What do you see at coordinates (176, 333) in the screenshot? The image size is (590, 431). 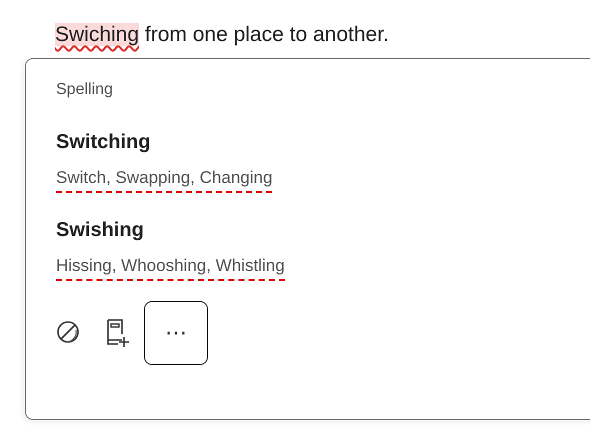 I see `more-options-button: ⋯` at bounding box center [176, 333].